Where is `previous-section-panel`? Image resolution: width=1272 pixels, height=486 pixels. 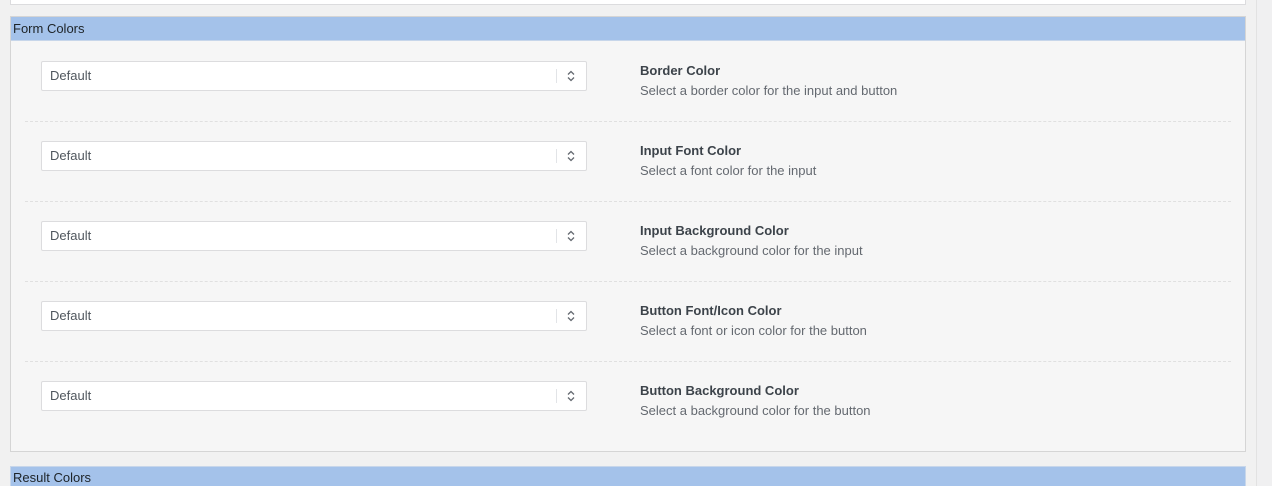 previous-section-panel is located at coordinates (628, 2).